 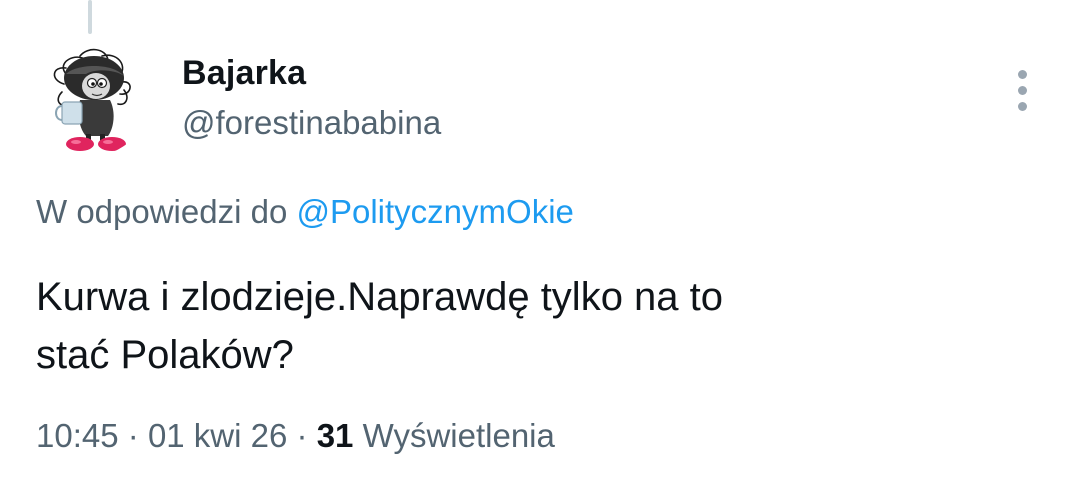 What do you see at coordinates (335, 435) in the screenshot?
I see `views-count: 31` at bounding box center [335, 435].